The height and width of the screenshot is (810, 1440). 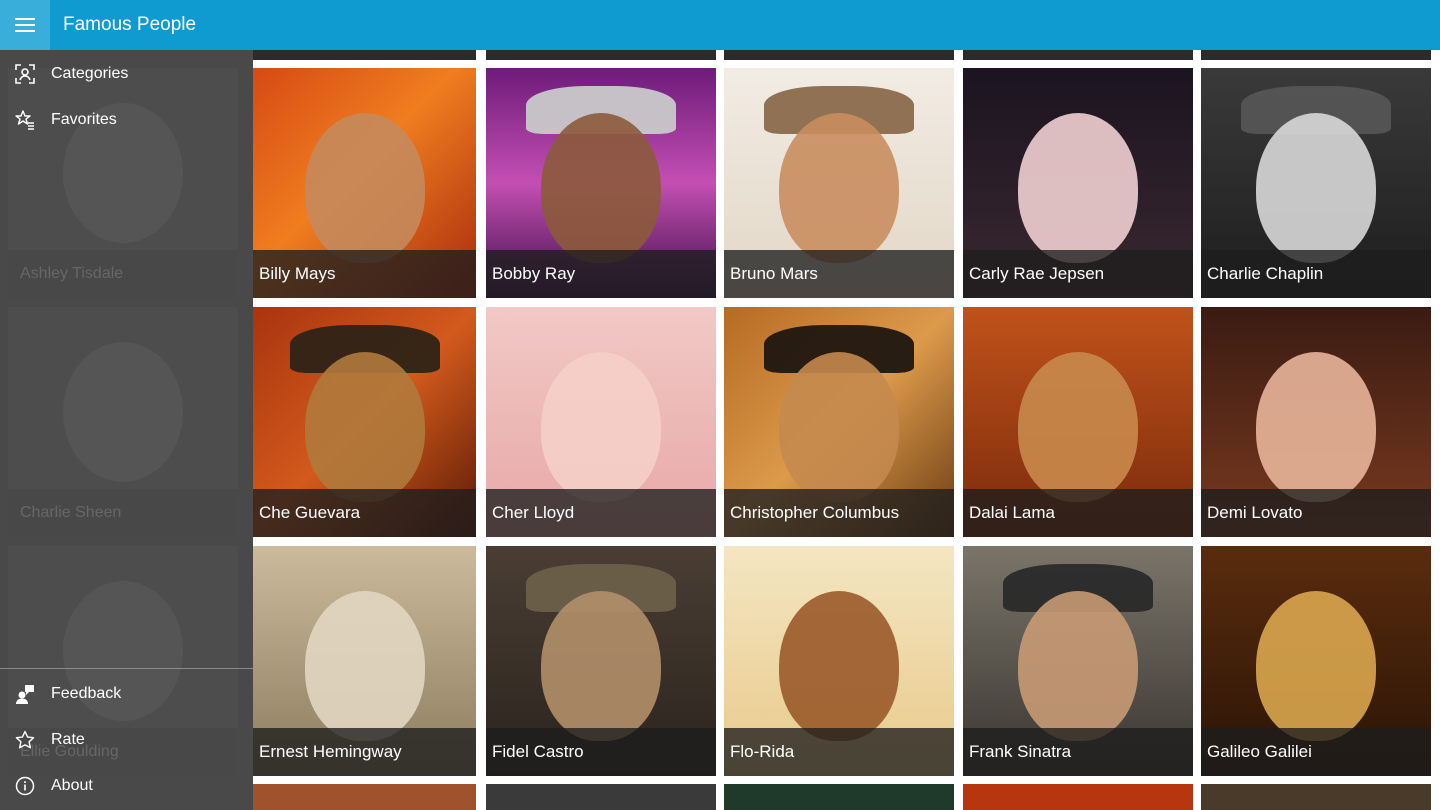 I want to click on person-name: Christopher Columbus, so click(x=839, y=513).